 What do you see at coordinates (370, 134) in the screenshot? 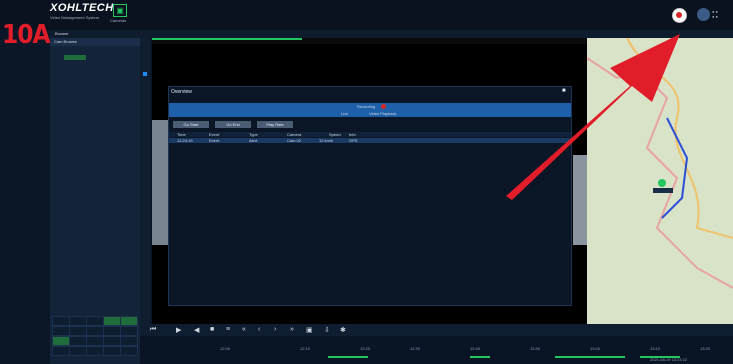
I see `events-table-header: Time Event Type Camera Speed Info` at bounding box center [370, 134].